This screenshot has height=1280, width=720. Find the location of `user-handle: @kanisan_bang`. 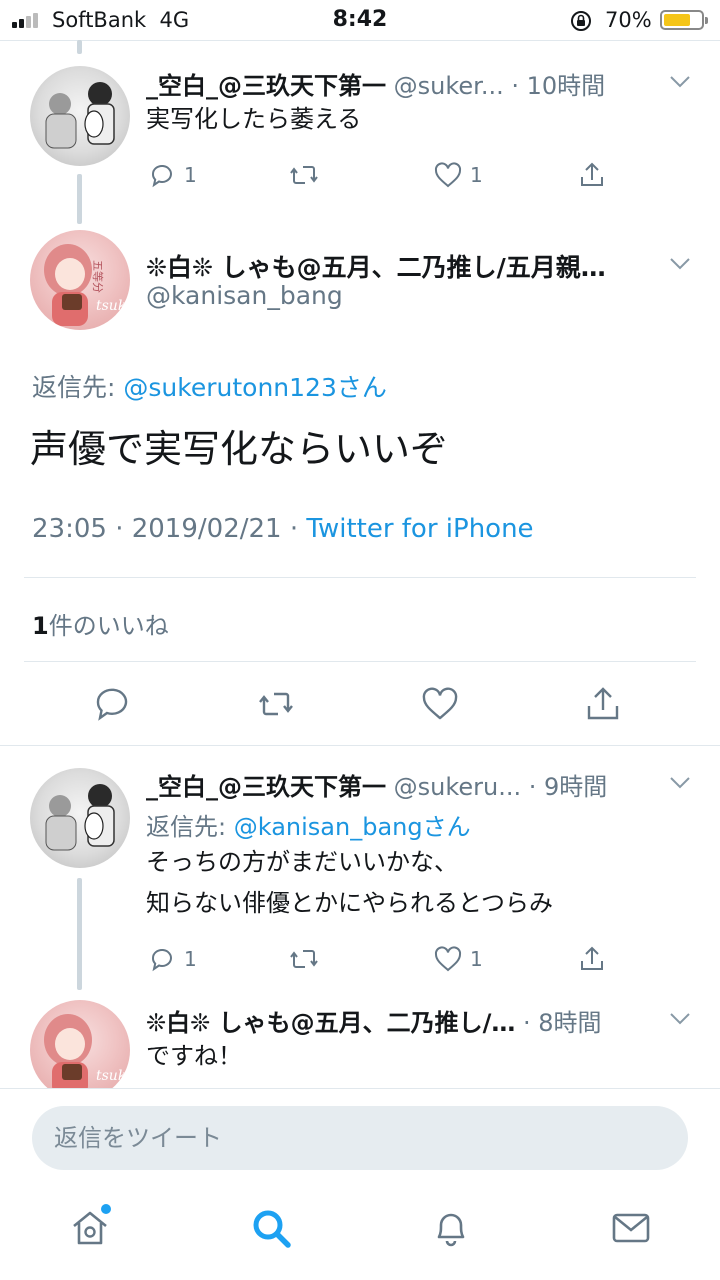

user-handle: @kanisan_bang is located at coordinates (244, 295).